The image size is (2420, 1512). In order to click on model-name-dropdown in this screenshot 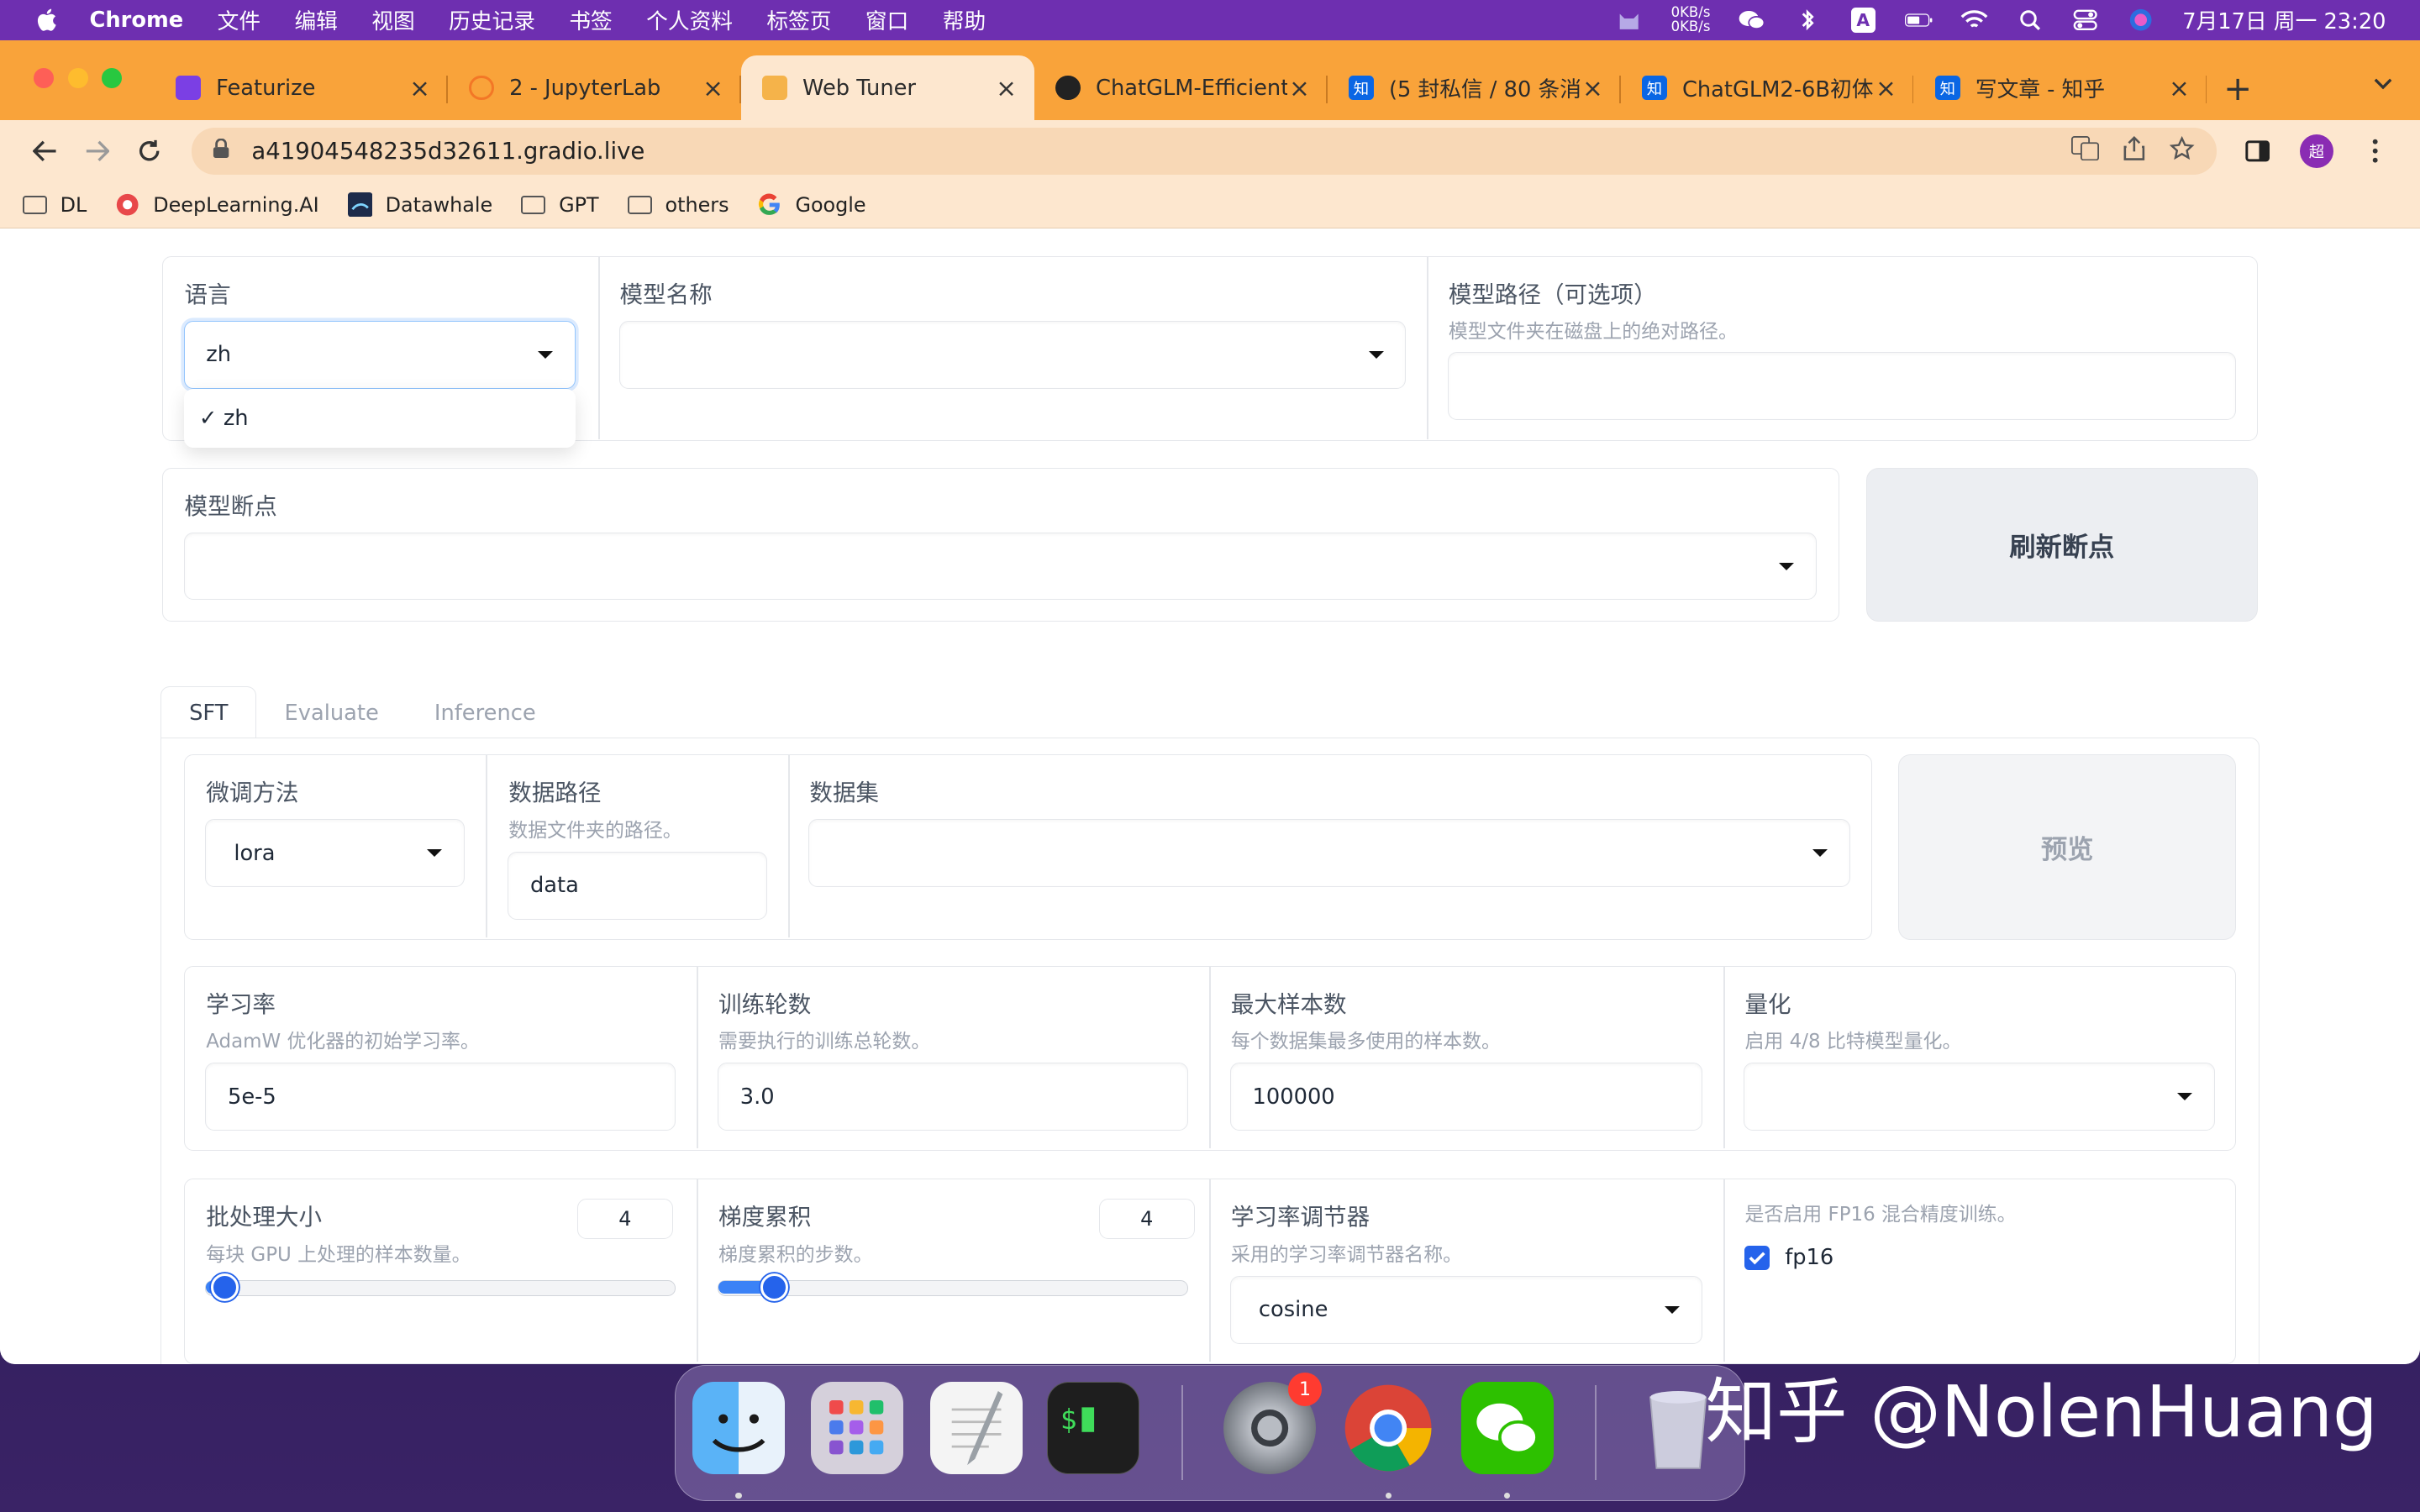, I will do `click(1013, 355)`.